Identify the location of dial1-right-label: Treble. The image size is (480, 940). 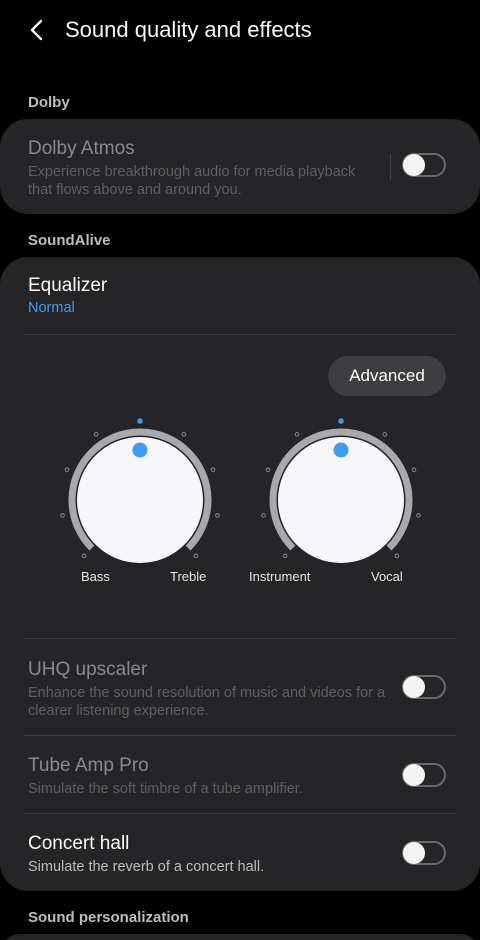
(188, 576).